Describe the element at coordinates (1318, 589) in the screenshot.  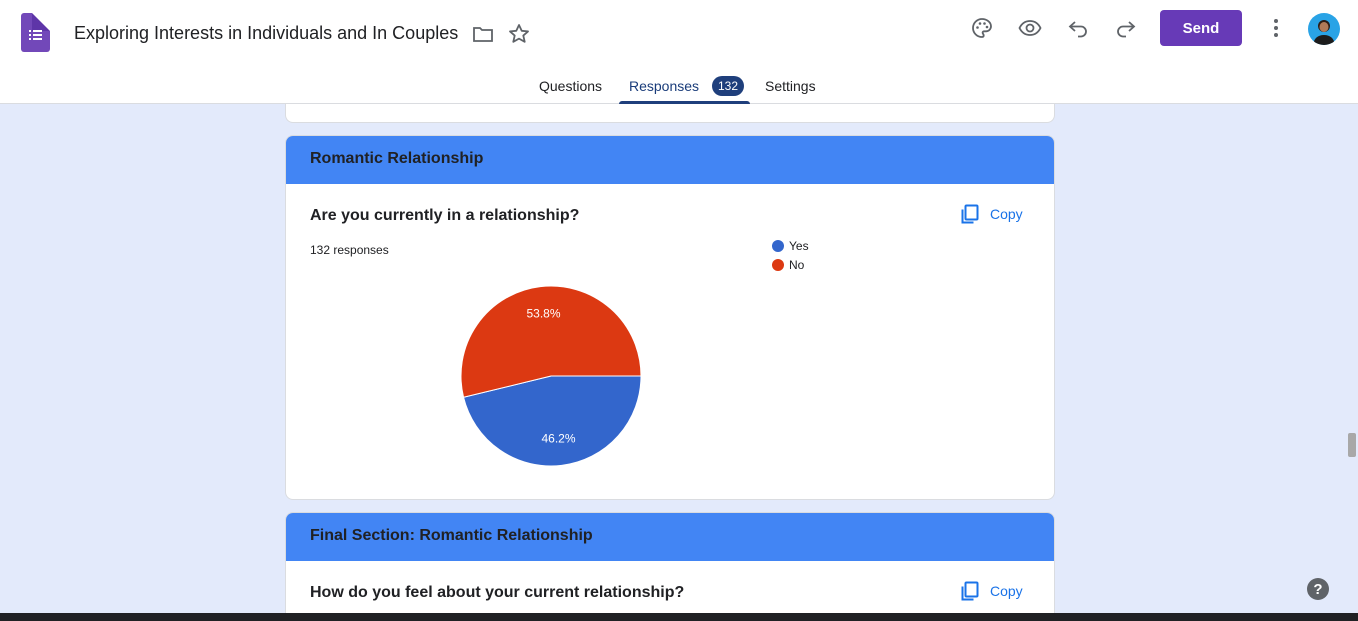
I see `help-icon: ?` at that location.